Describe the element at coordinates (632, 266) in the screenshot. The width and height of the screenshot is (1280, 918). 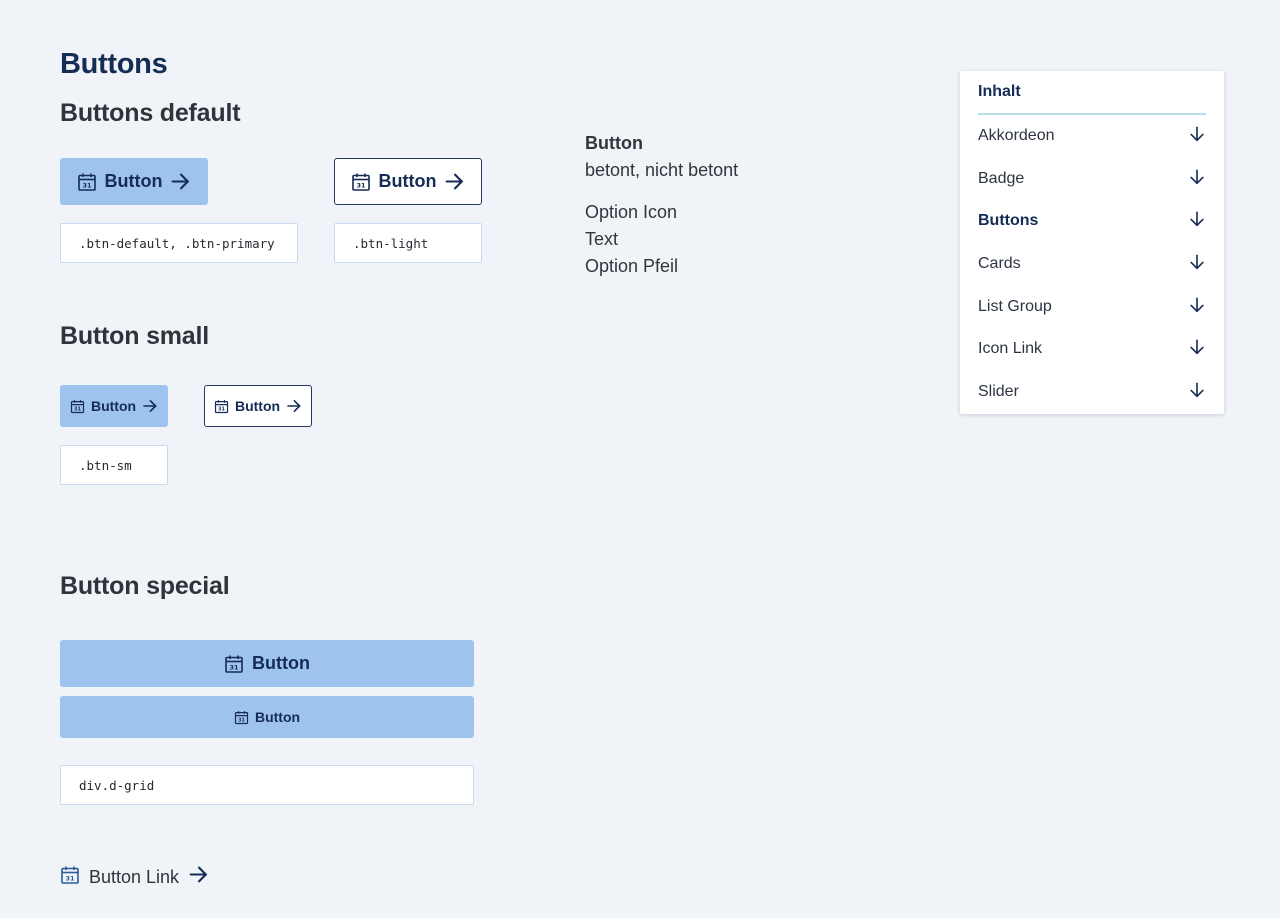
I see `info-option-arrow: Option Pfeil` at that location.